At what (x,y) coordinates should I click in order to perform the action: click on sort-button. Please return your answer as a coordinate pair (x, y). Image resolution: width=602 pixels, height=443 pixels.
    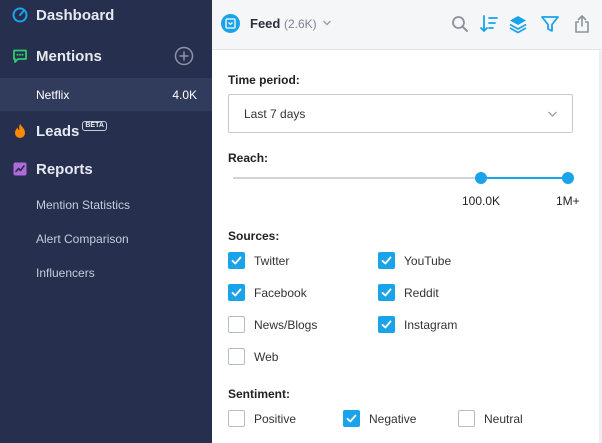
    Looking at the image, I should click on (489, 24).